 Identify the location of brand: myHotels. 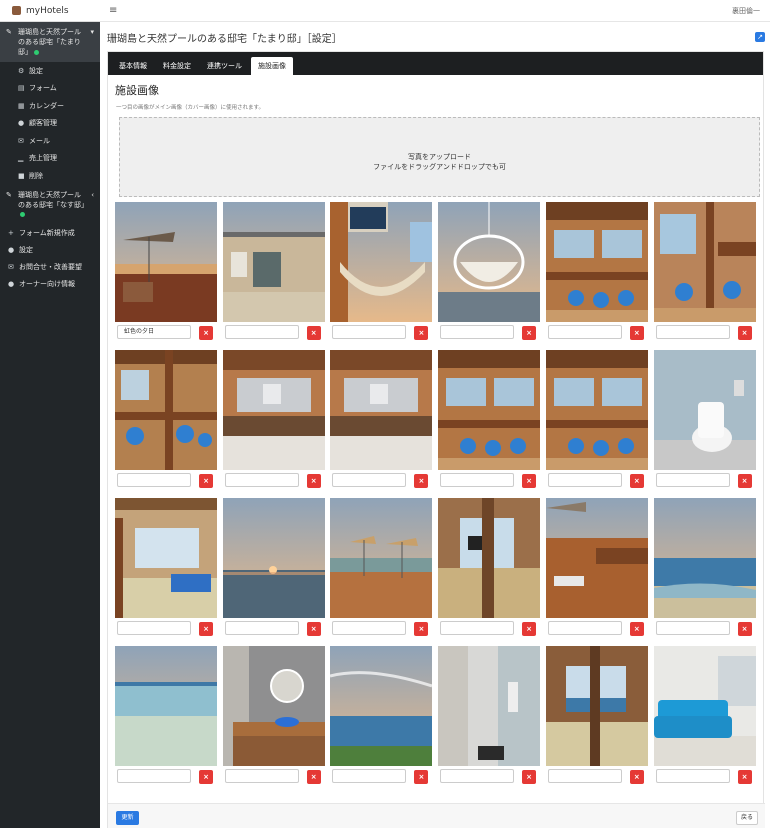
(50, 11).